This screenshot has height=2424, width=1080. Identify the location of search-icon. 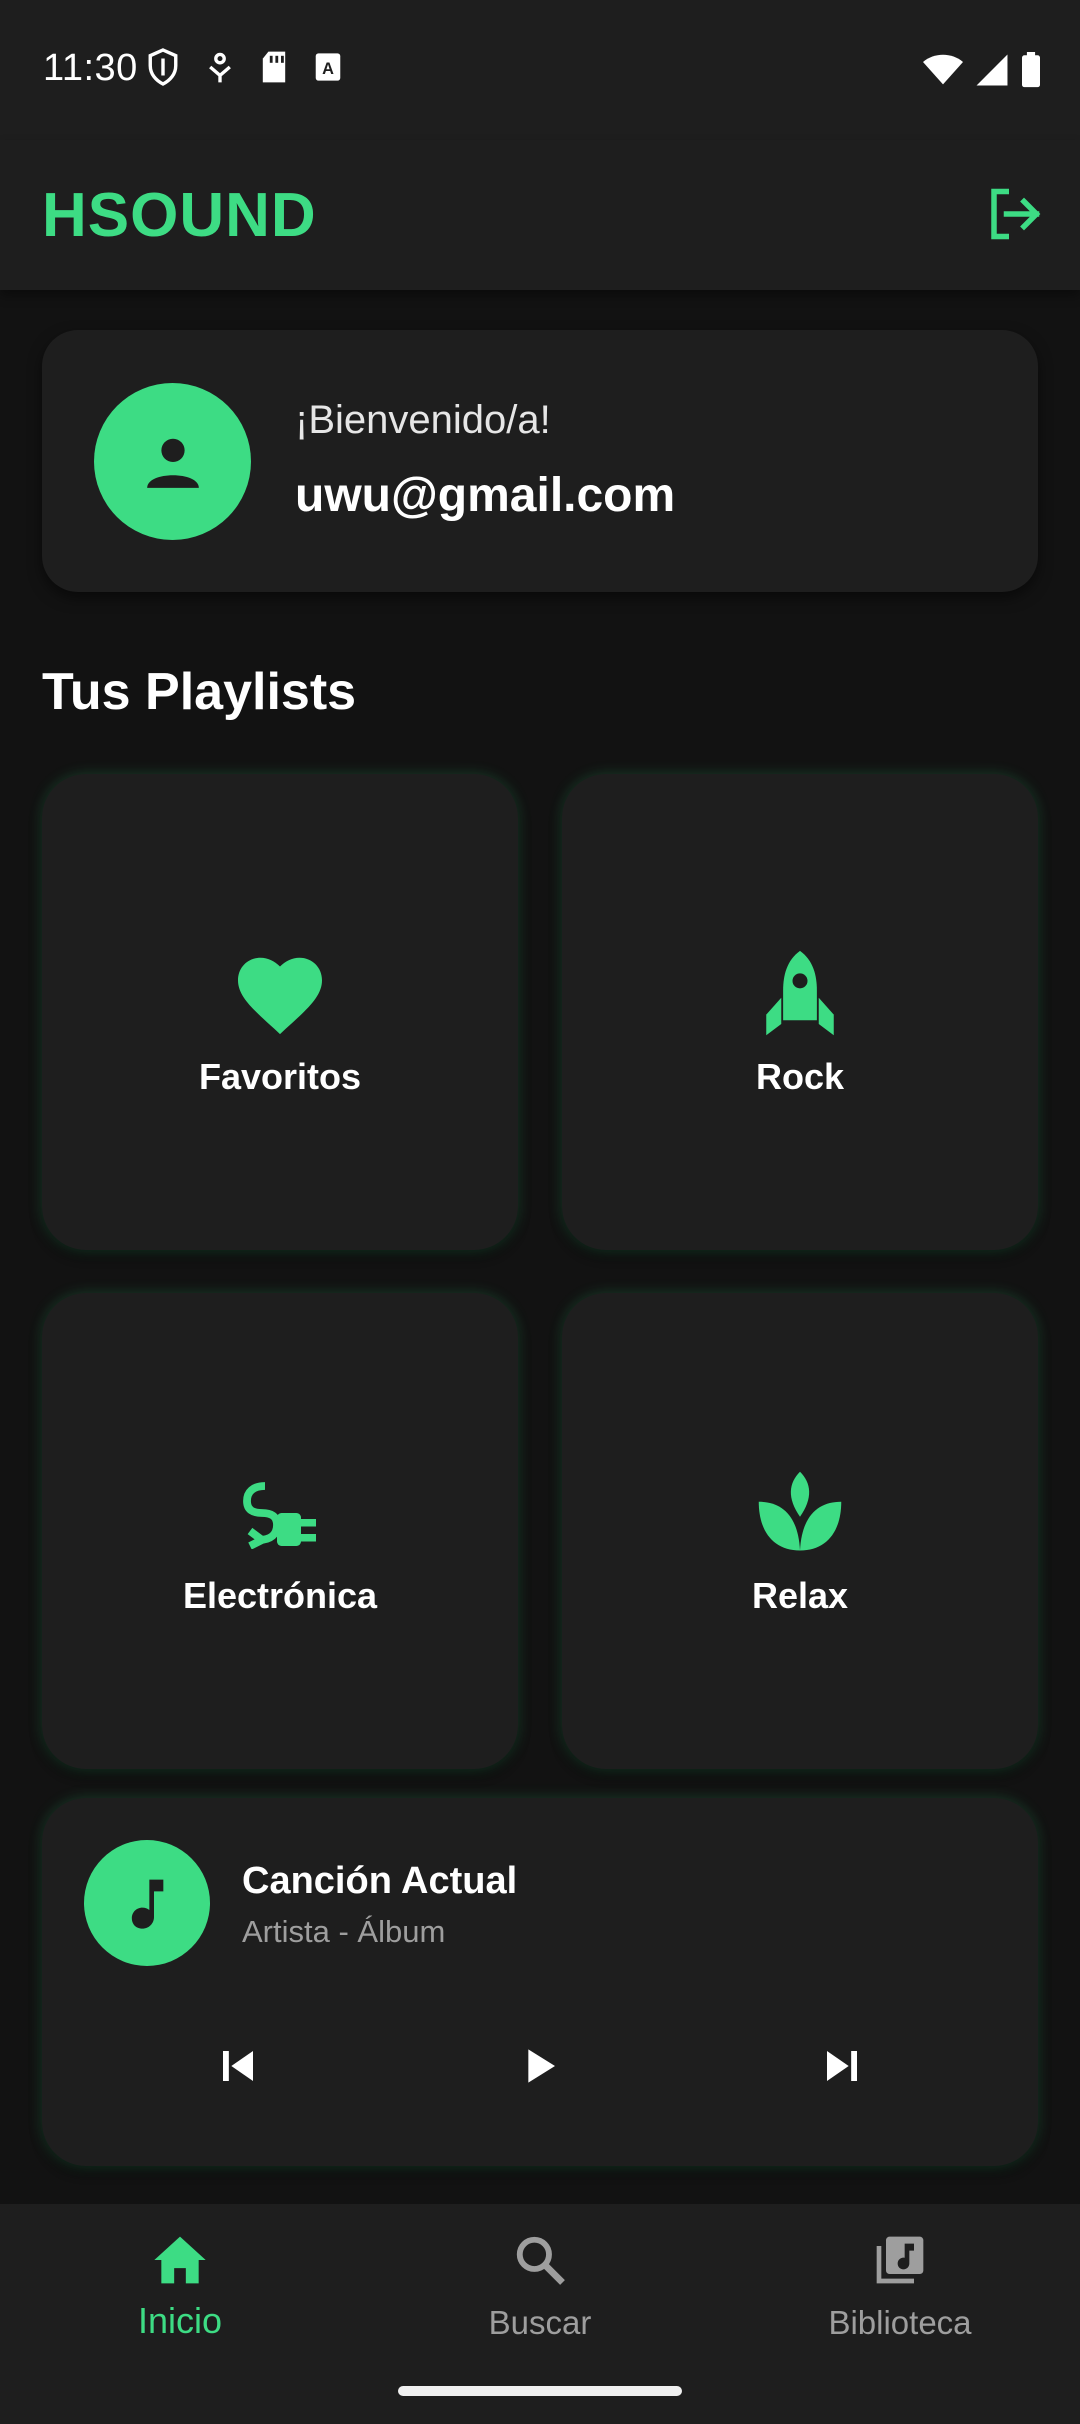
(540, 2260).